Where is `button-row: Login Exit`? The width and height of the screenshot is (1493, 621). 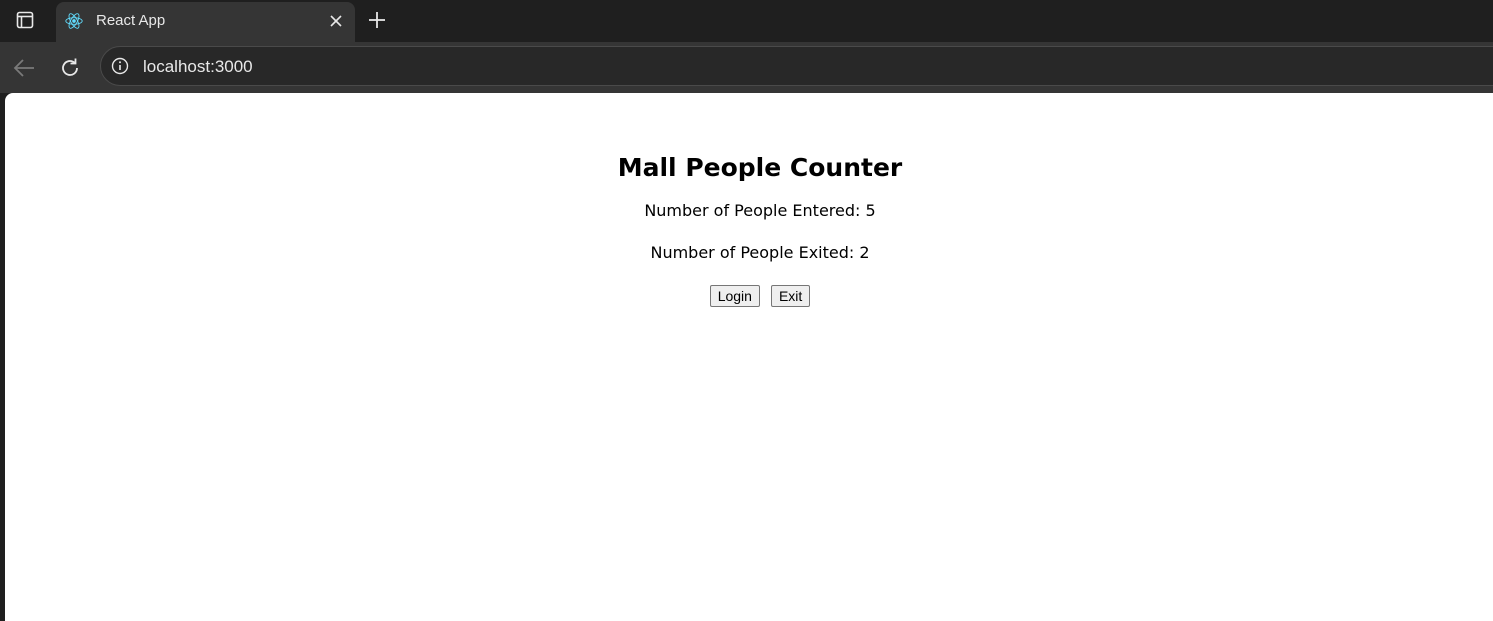
button-row: Login Exit is located at coordinates (760, 296).